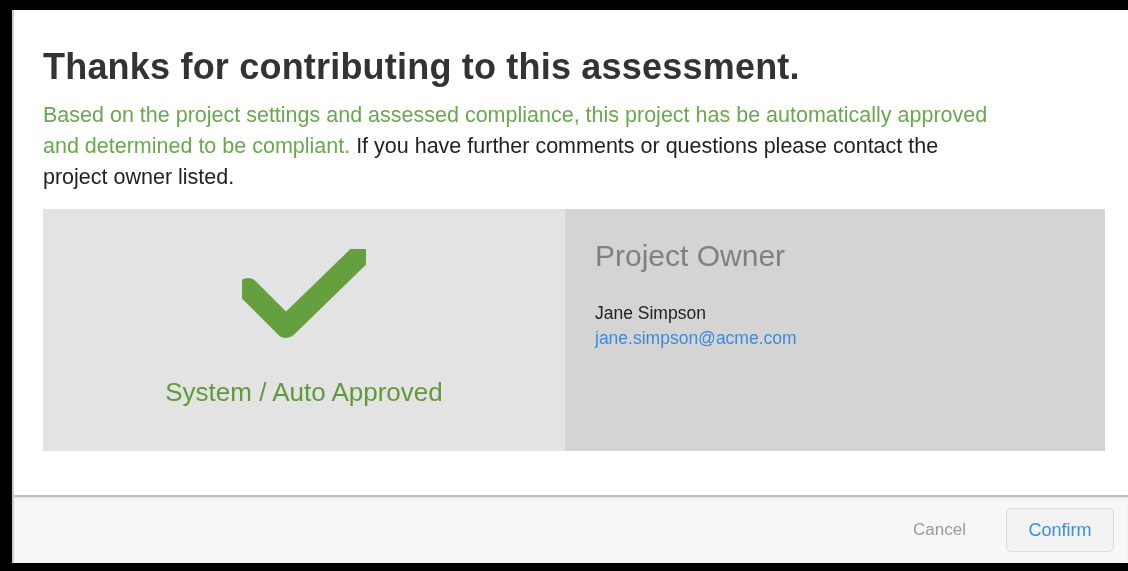 The height and width of the screenshot is (571, 1128). I want to click on confirm-button: Confirm, so click(1060, 530).